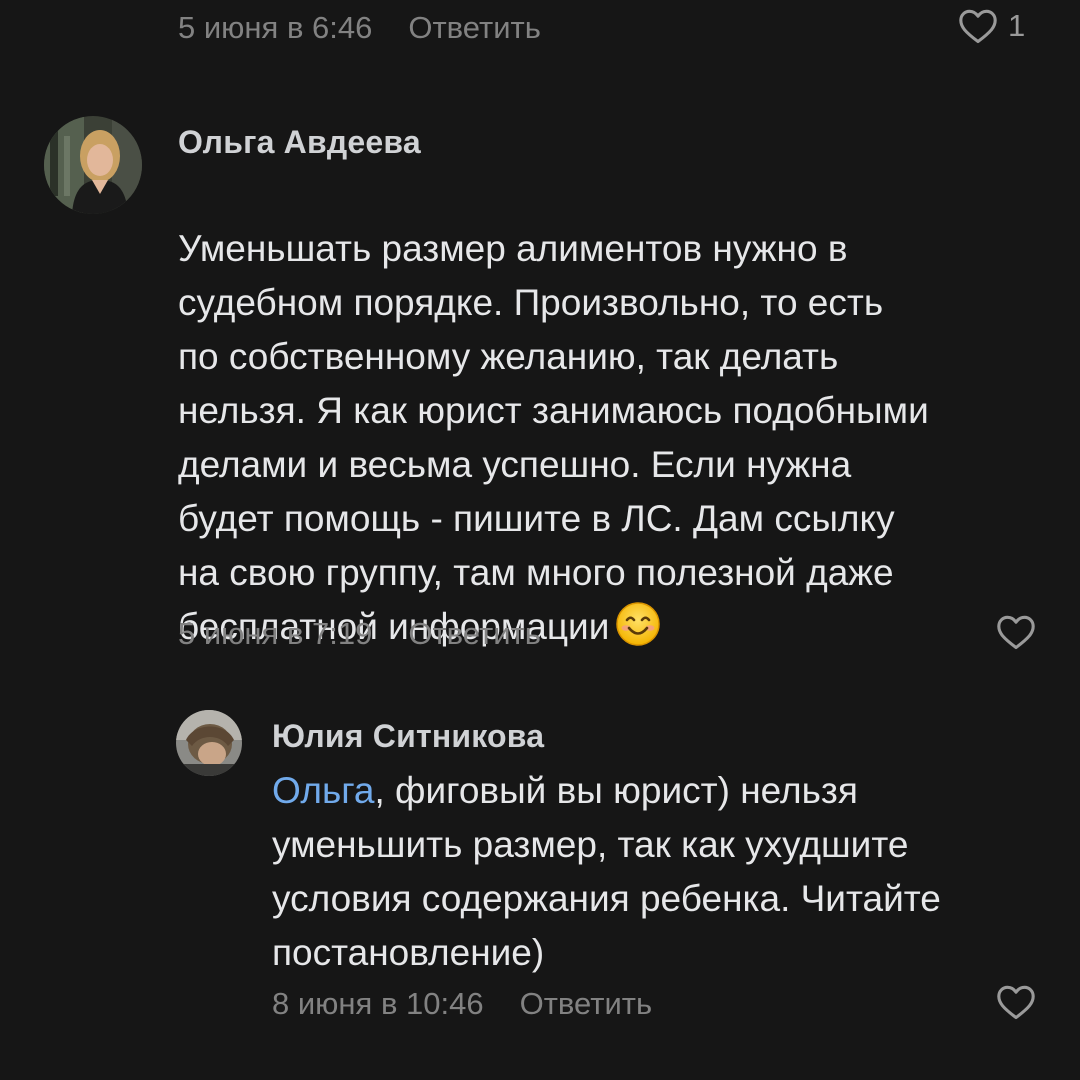 The width and height of the screenshot is (1080, 1080). Describe the element at coordinates (1017, 25) in the screenshot. I see `like-count: 1` at that location.